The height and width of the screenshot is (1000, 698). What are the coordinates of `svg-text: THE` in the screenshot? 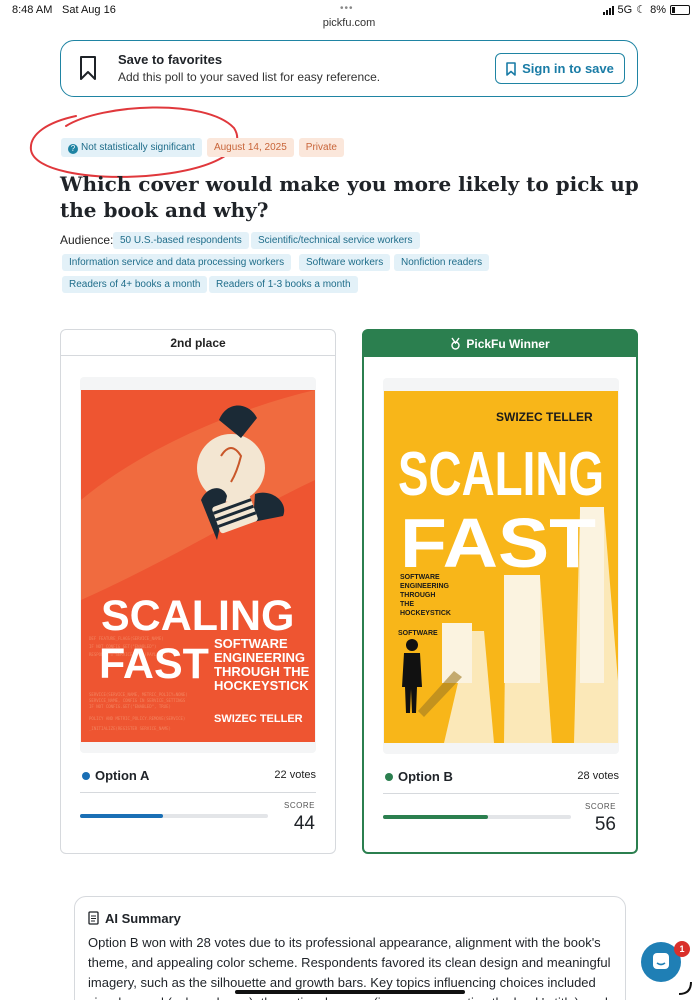 It's located at (407, 604).